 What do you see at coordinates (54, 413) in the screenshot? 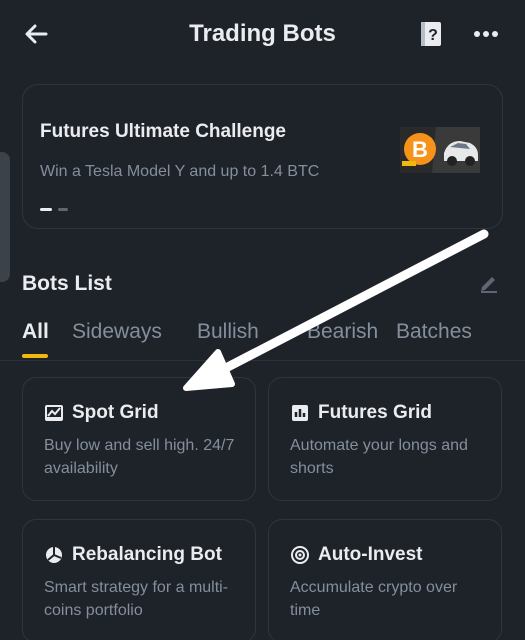
I see `spot-grid-icon` at bounding box center [54, 413].